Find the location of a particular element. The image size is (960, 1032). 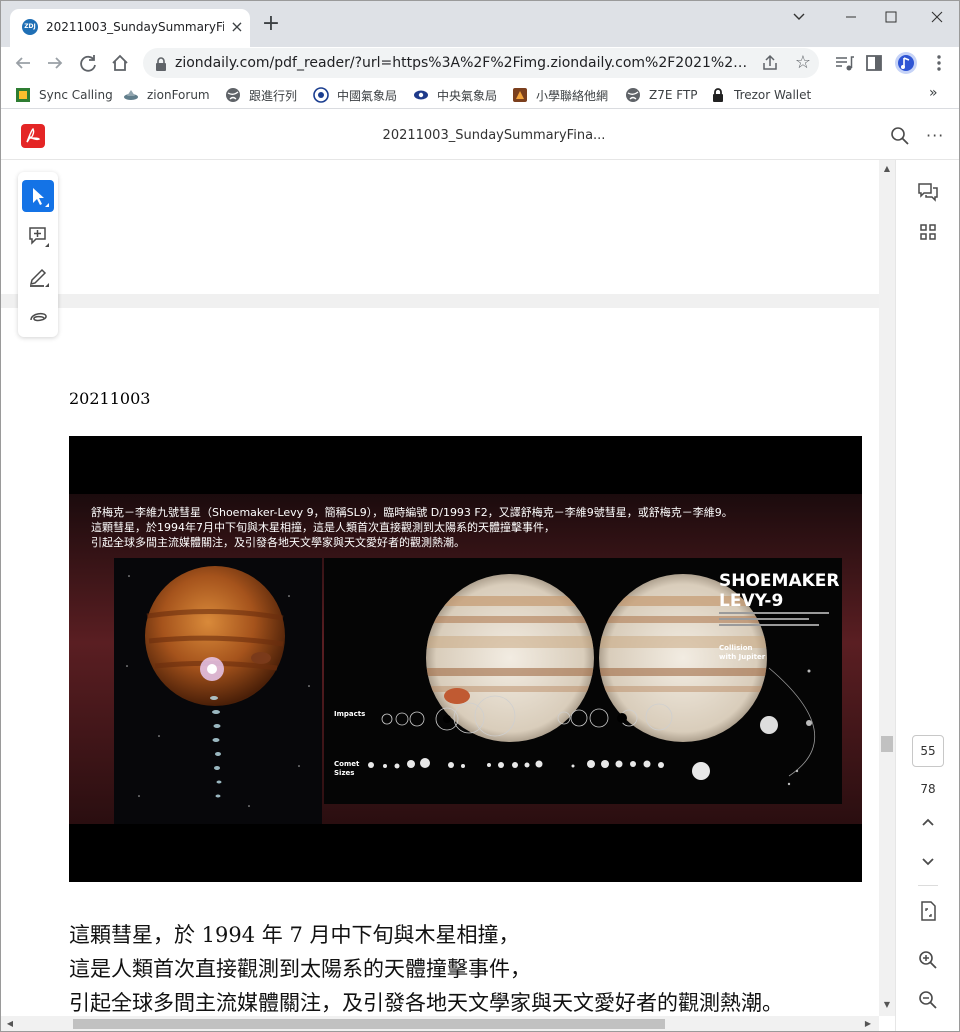

media-icon is located at coordinates (844, 63).